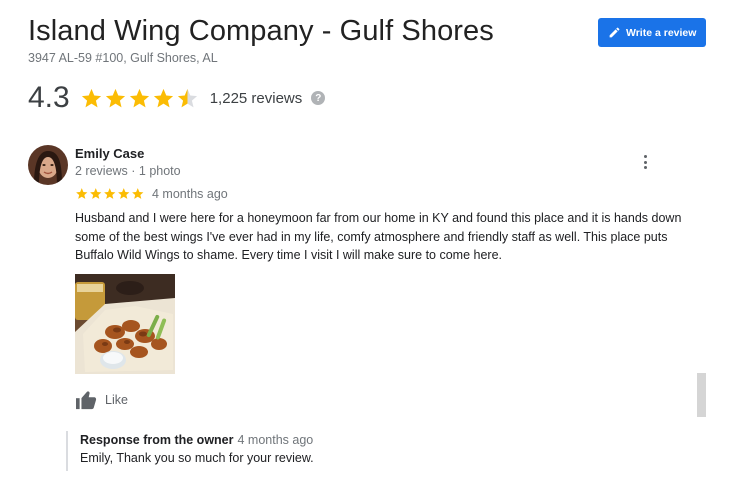  I want to click on help-icon: ?, so click(318, 98).